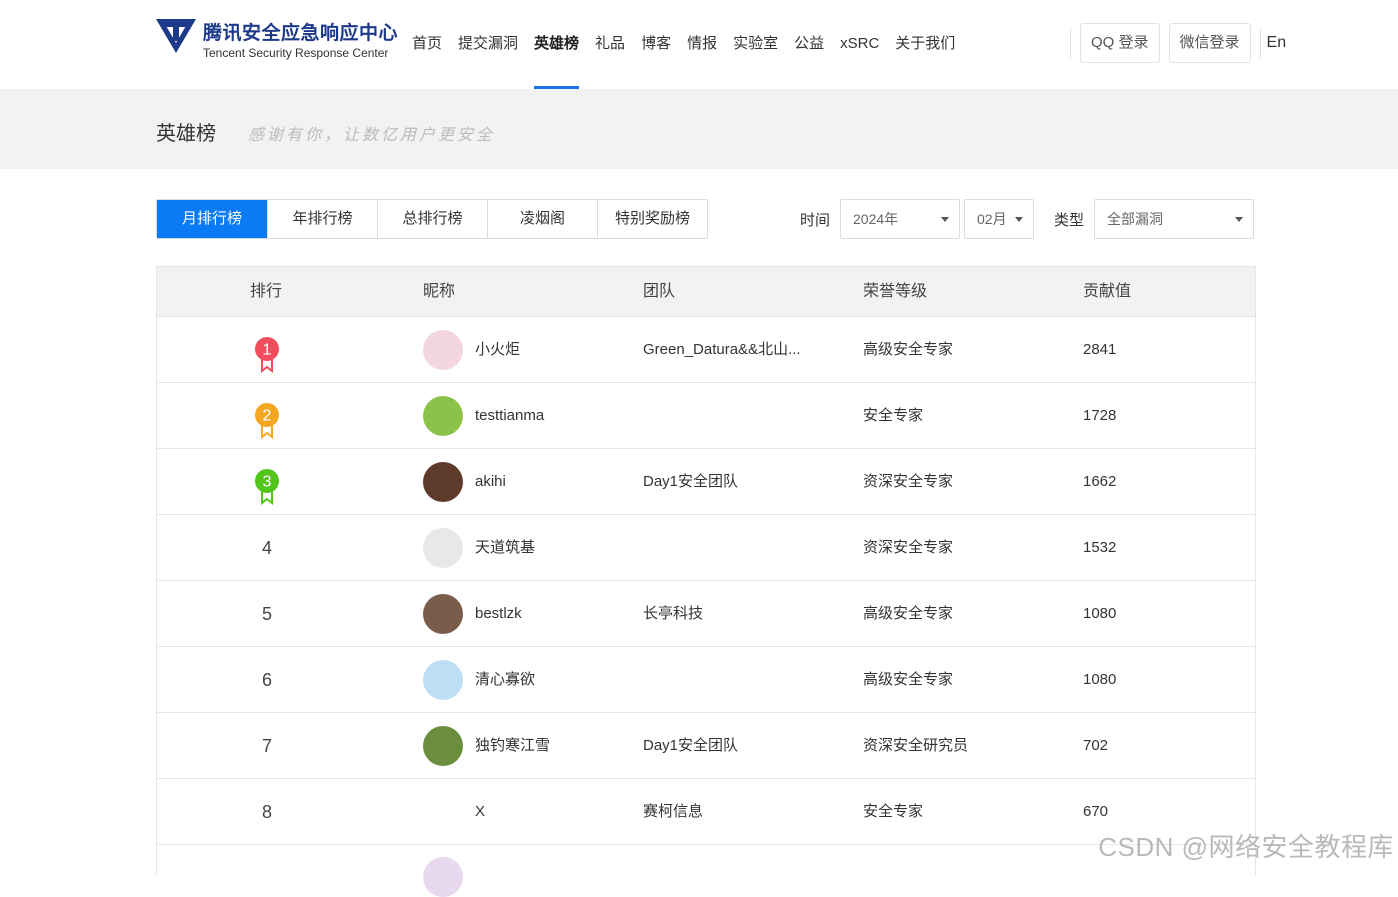 This screenshot has height=897, width=1398. What do you see at coordinates (1174, 219) in the screenshot?
I see `type-select: 全部漏洞` at bounding box center [1174, 219].